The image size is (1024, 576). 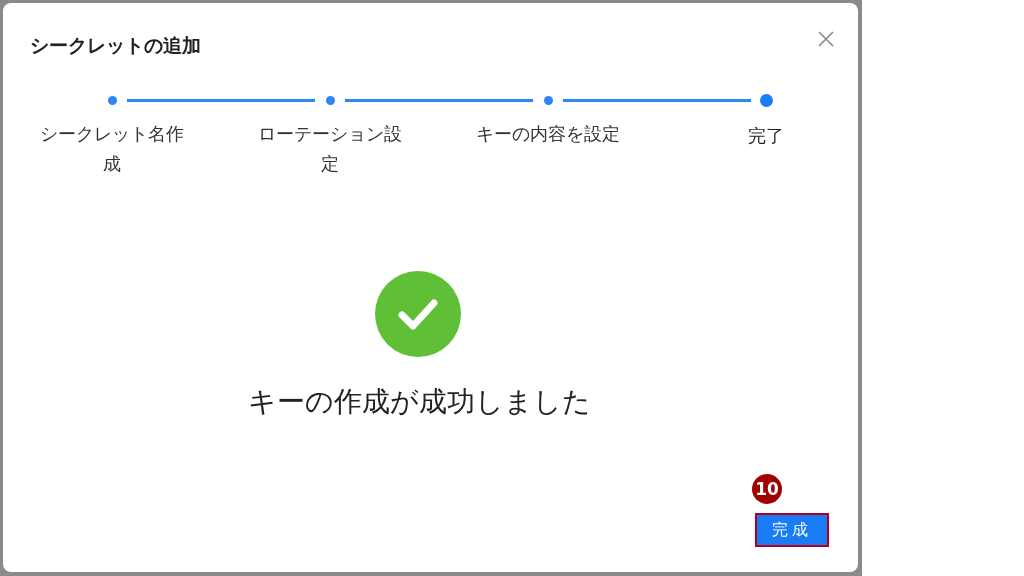 I want to click on close-icon, so click(x=826, y=39).